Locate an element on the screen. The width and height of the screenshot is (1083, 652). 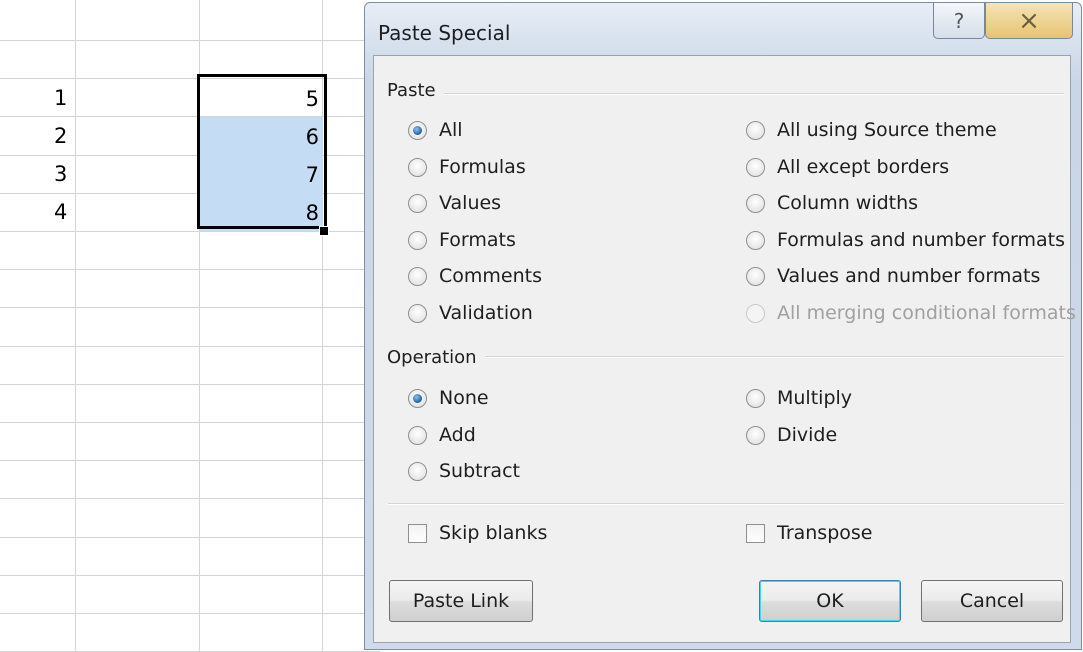
paste-option-comments: Comments is located at coordinates (475, 276).